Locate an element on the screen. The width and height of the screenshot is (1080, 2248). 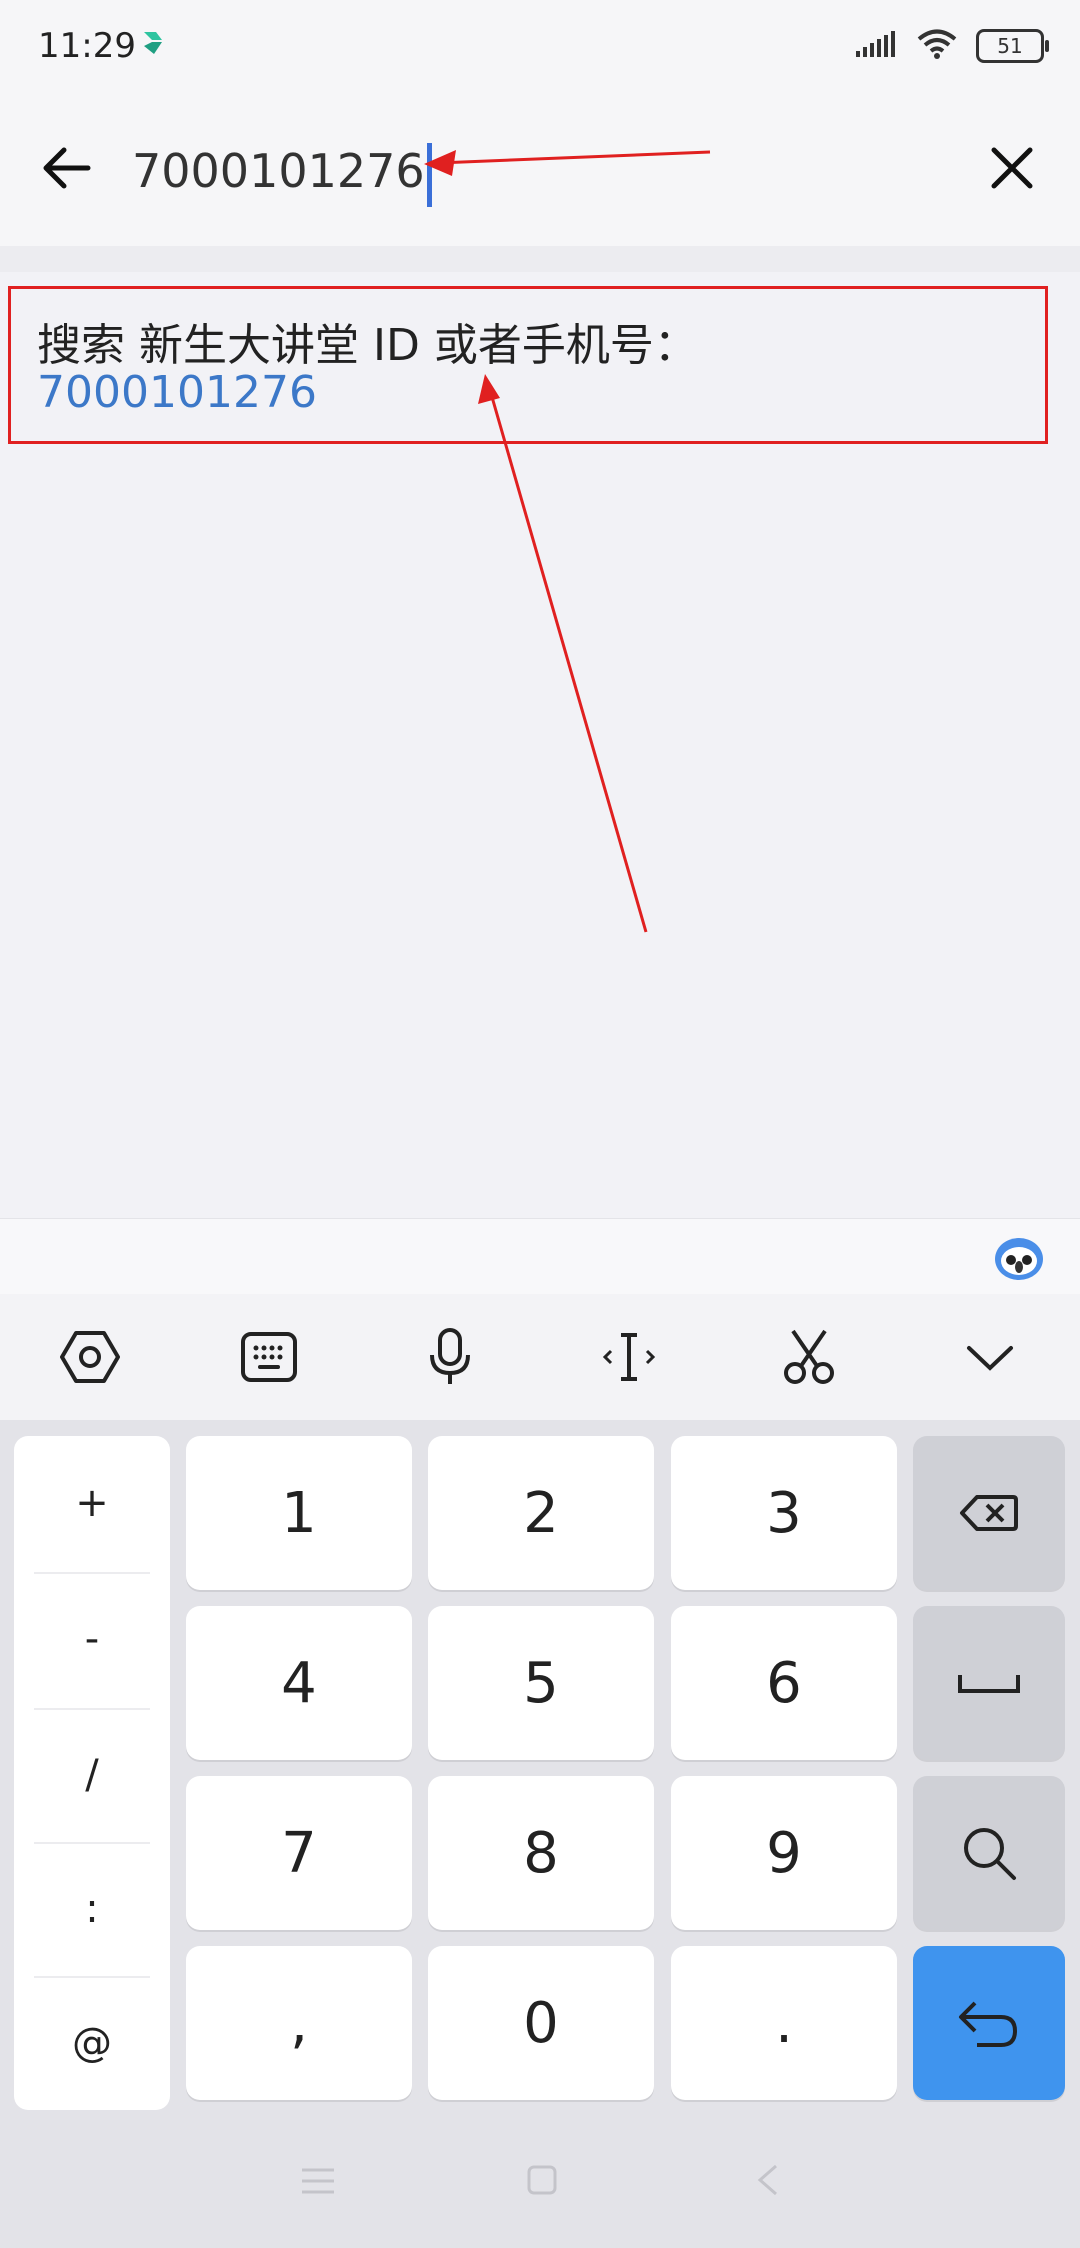
wifi-icon is located at coordinates (937, 46).